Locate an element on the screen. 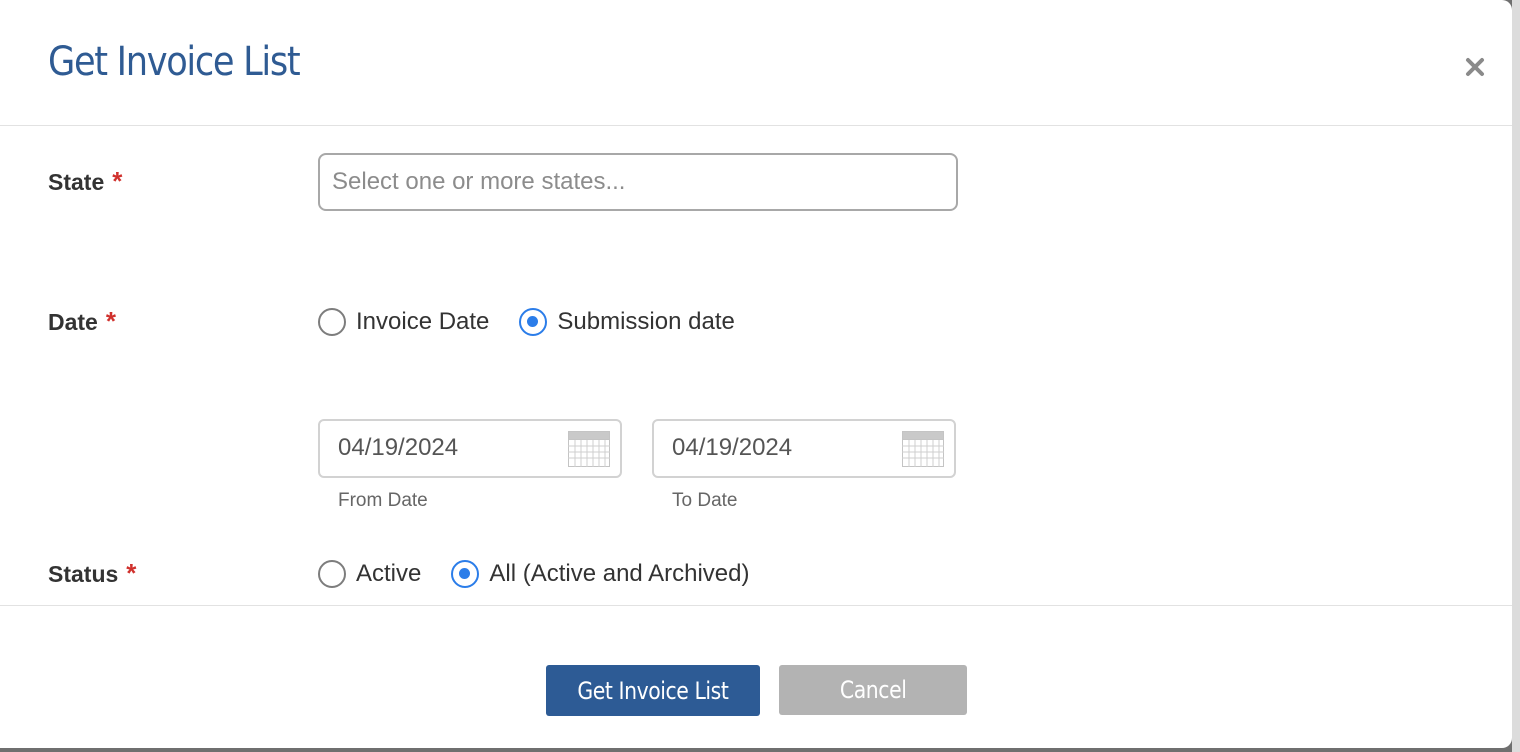 Image resolution: width=1520 pixels, height=752 pixels. state-label-text: State is located at coordinates (76, 182).